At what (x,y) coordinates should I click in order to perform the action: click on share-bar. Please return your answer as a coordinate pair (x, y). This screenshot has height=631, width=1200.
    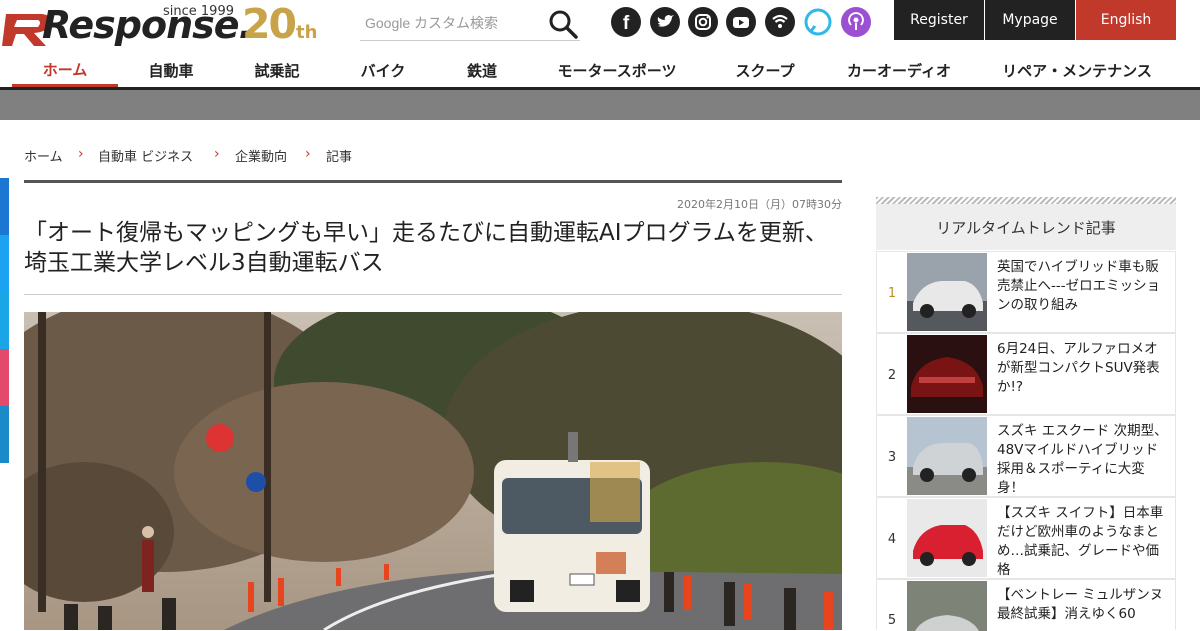
    Looking at the image, I should click on (4, 320).